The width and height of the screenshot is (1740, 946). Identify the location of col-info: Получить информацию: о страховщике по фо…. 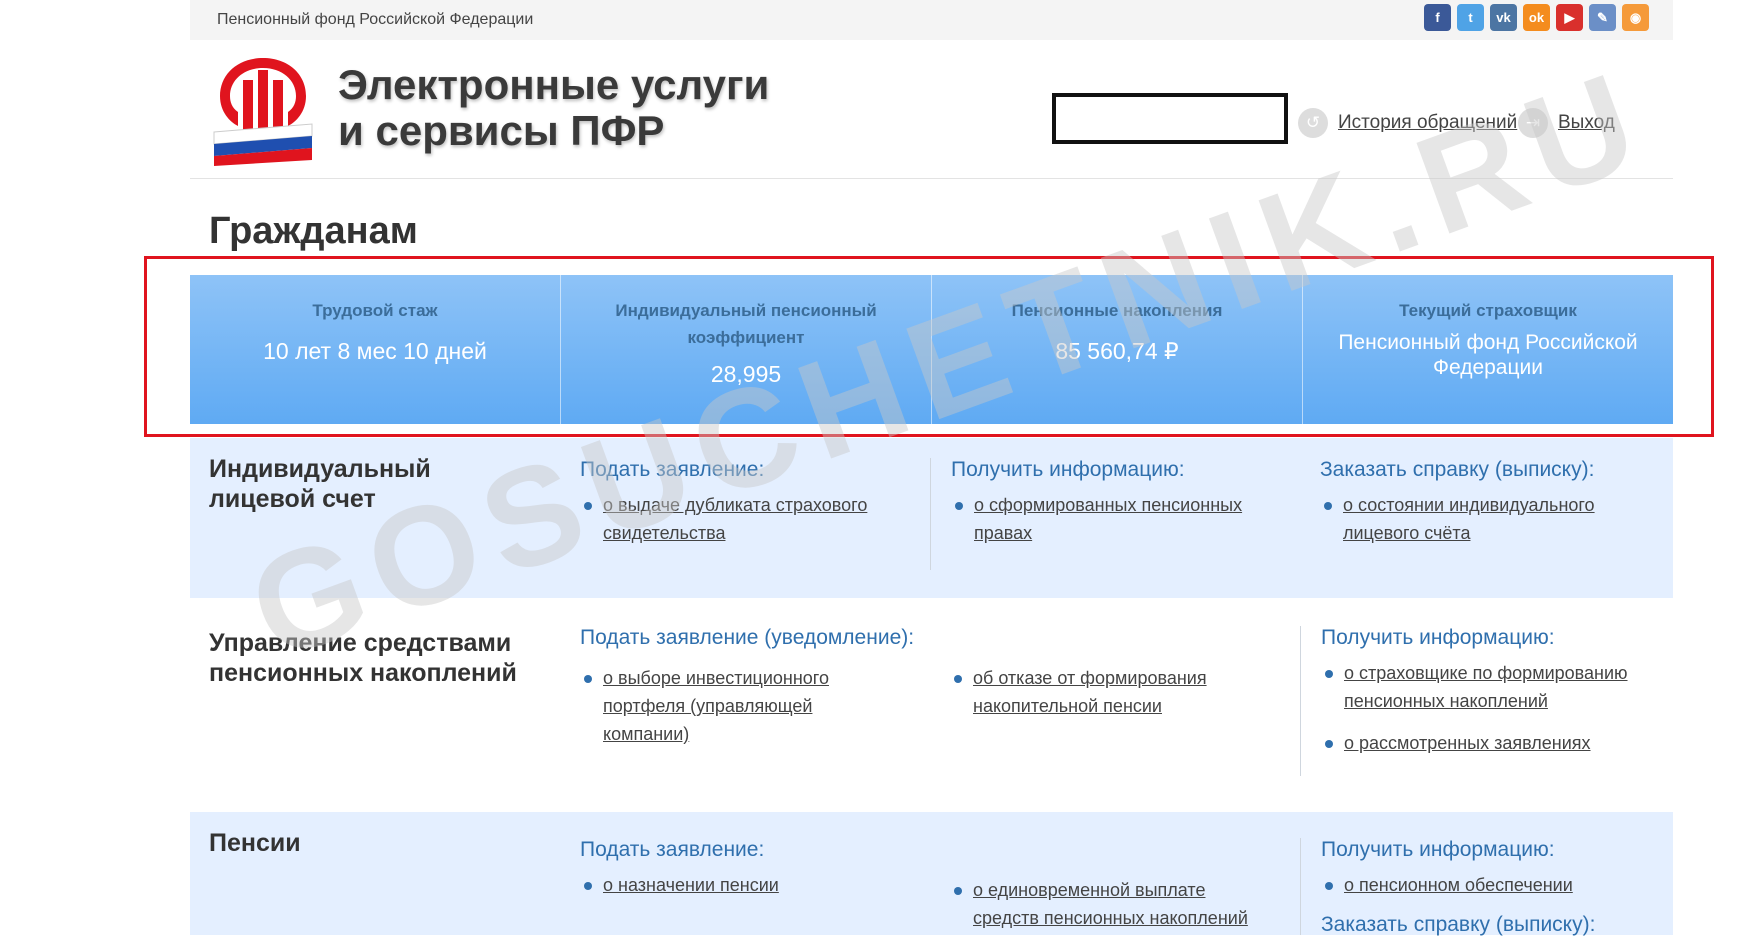
(1470, 701).